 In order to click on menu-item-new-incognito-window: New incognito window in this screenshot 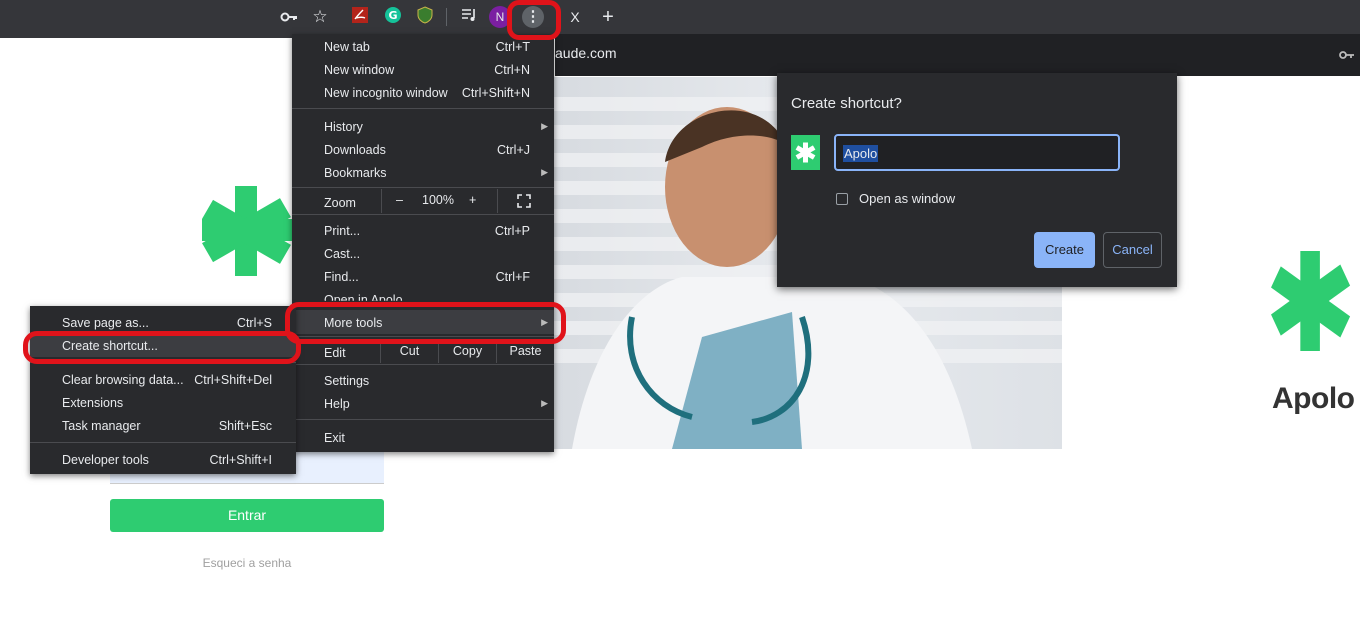, I will do `click(386, 93)`.